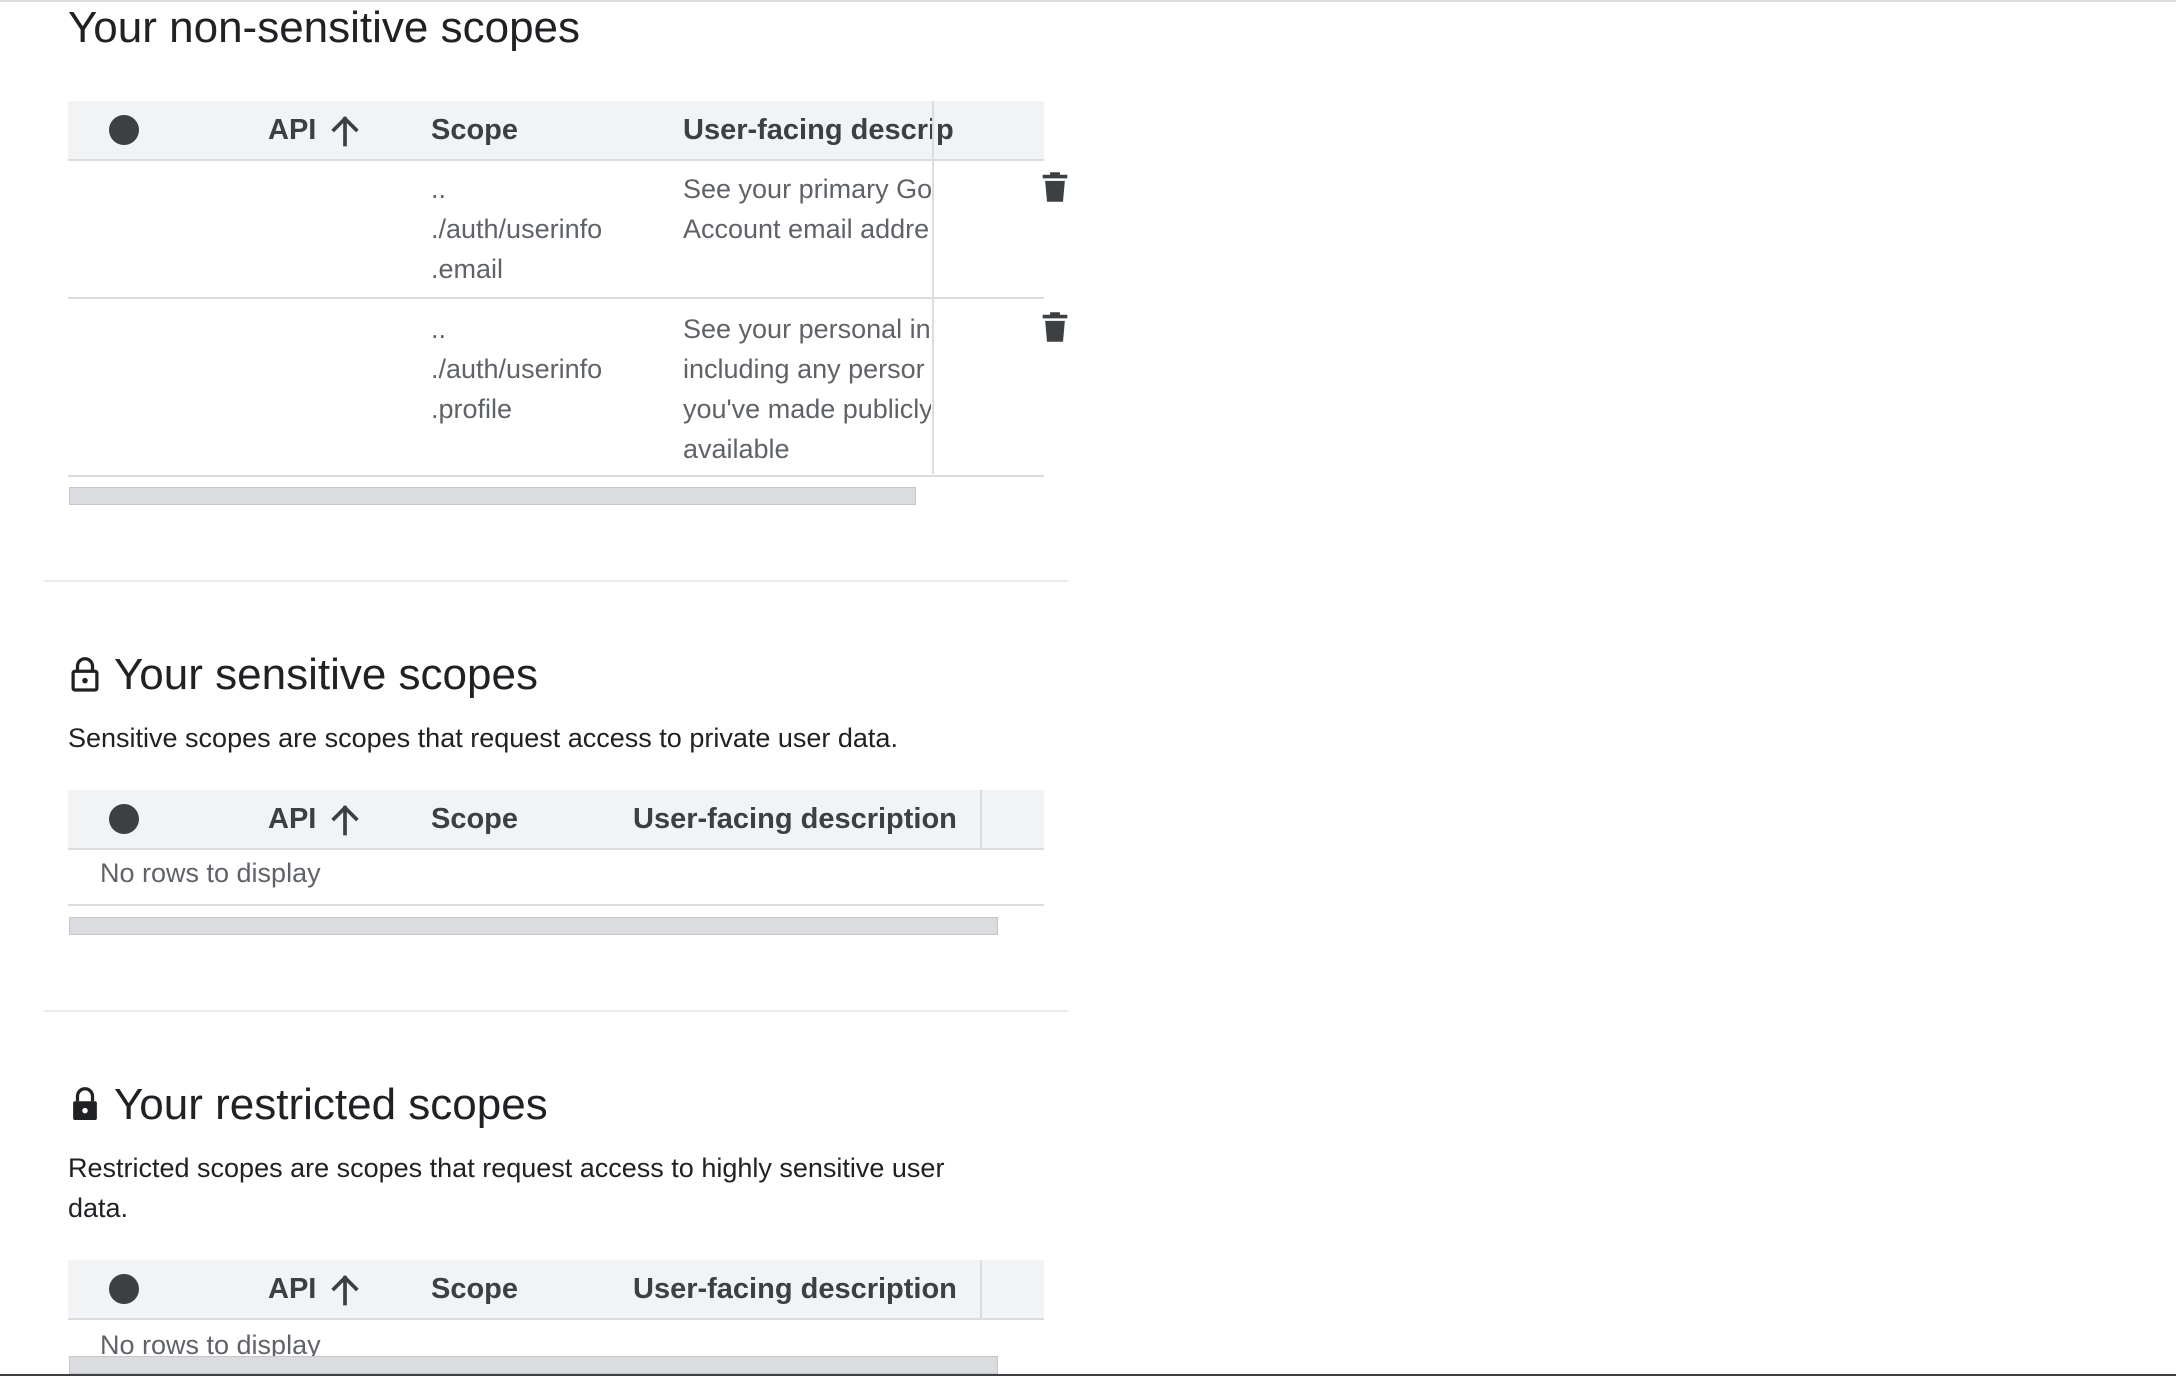  What do you see at coordinates (807, 209) in the screenshot?
I see `description-cell: See your primary Go Account email addre` at bounding box center [807, 209].